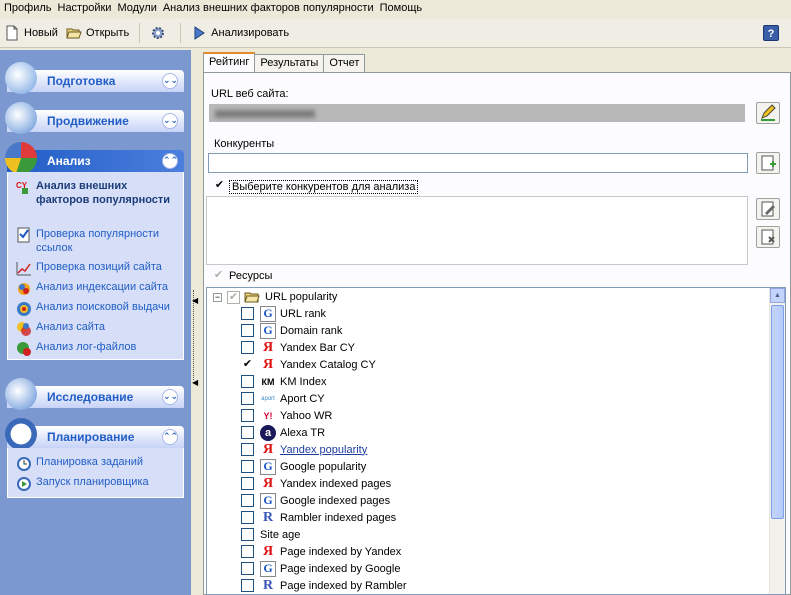 The width and height of the screenshot is (791, 595). What do you see at coordinates (31, 33) in the screenshot?
I see `new-button: Новый` at bounding box center [31, 33].